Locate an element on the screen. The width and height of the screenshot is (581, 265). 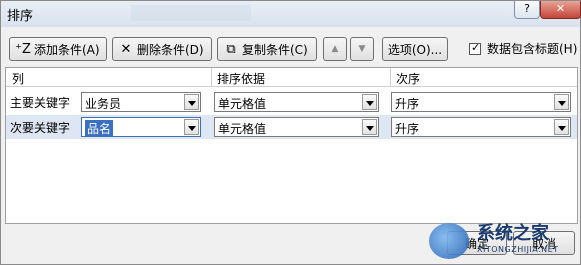
copy-condition-button: ⧉ 复制条件(C) is located at coordinates (267, 49).